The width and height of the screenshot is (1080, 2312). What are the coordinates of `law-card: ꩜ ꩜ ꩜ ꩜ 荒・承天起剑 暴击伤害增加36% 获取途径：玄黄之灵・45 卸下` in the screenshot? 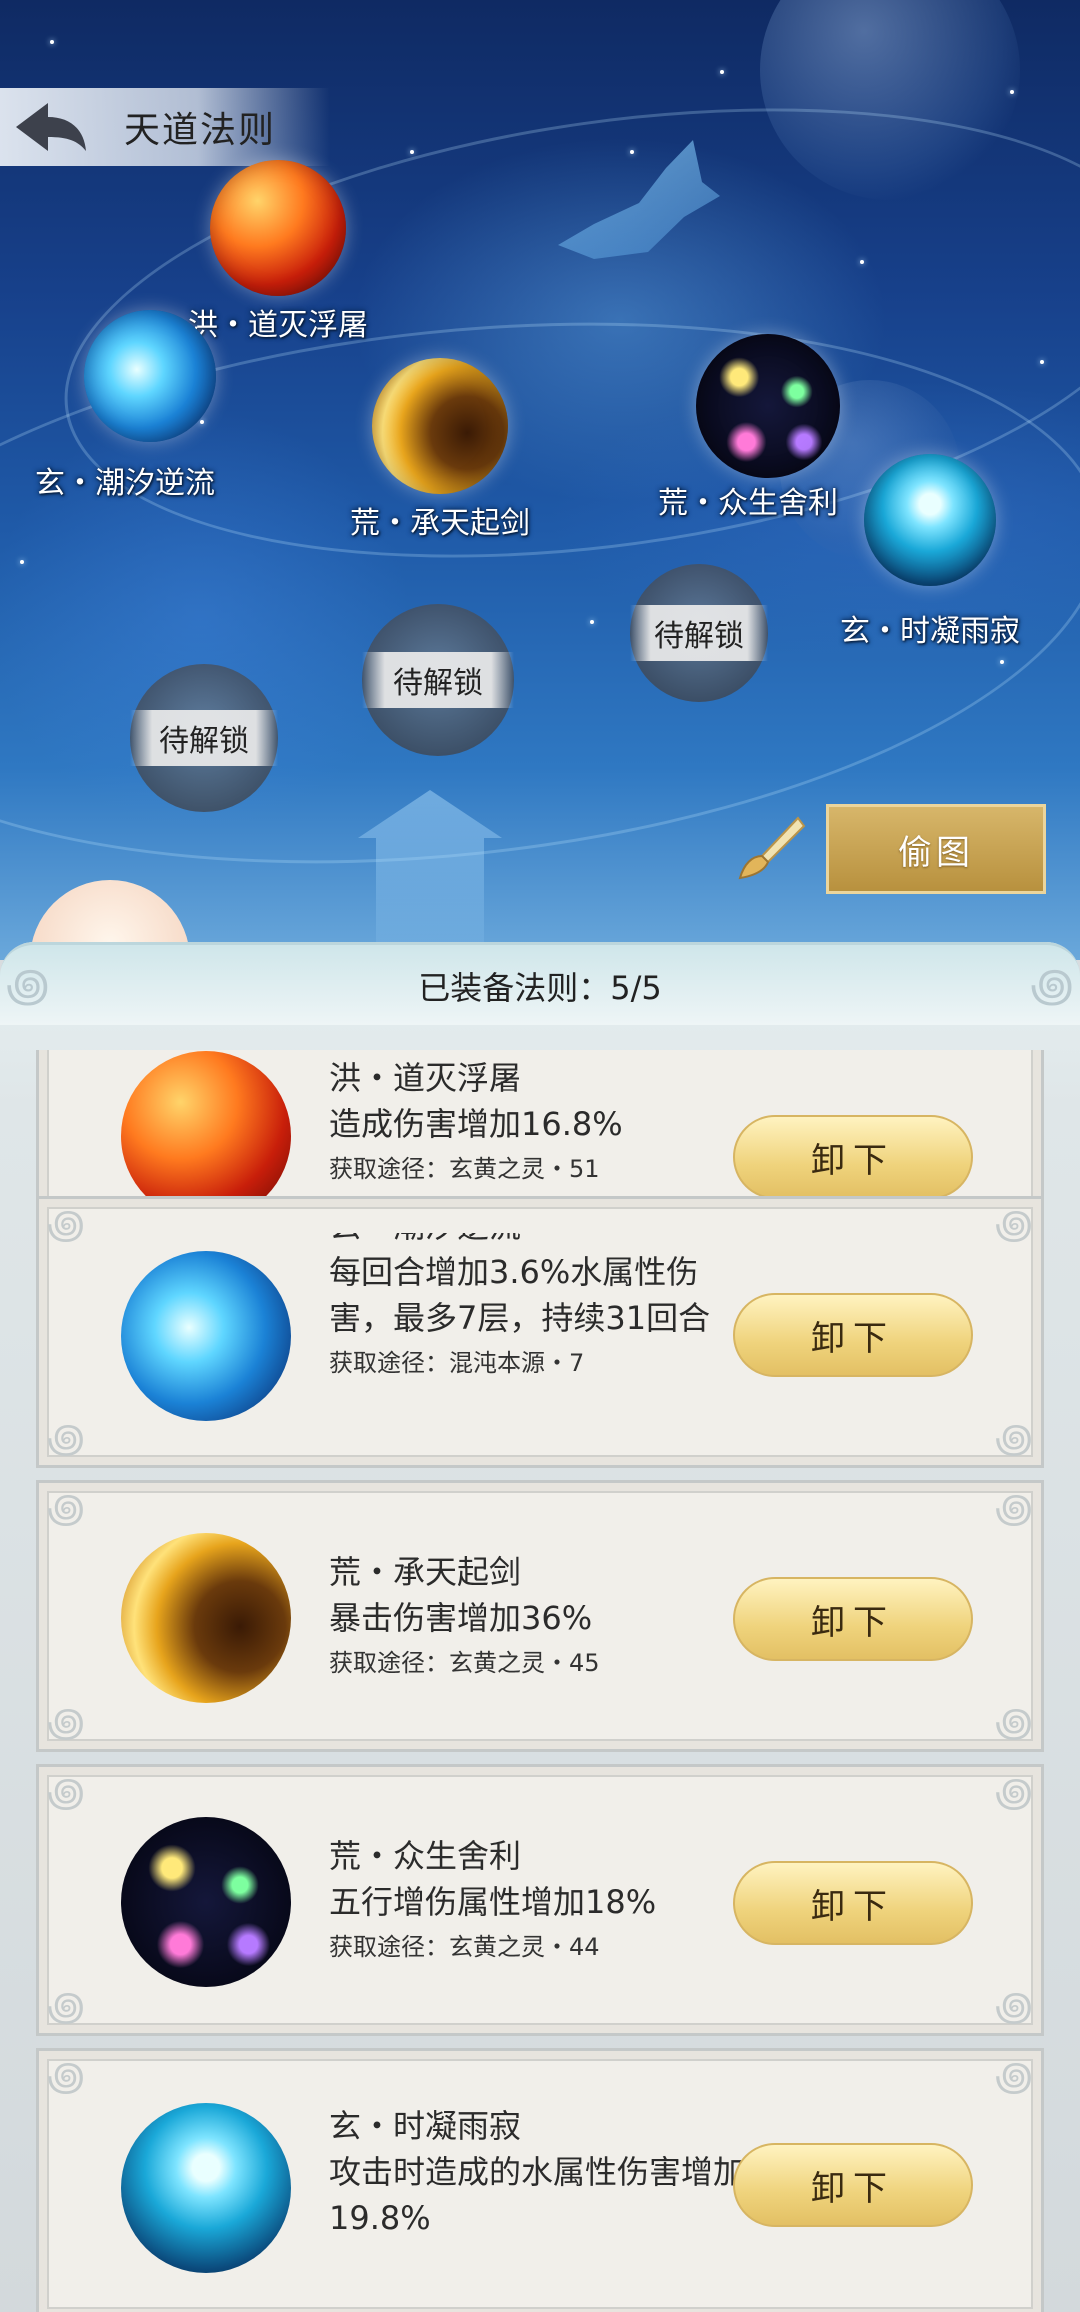 It's located at (540, 1616).